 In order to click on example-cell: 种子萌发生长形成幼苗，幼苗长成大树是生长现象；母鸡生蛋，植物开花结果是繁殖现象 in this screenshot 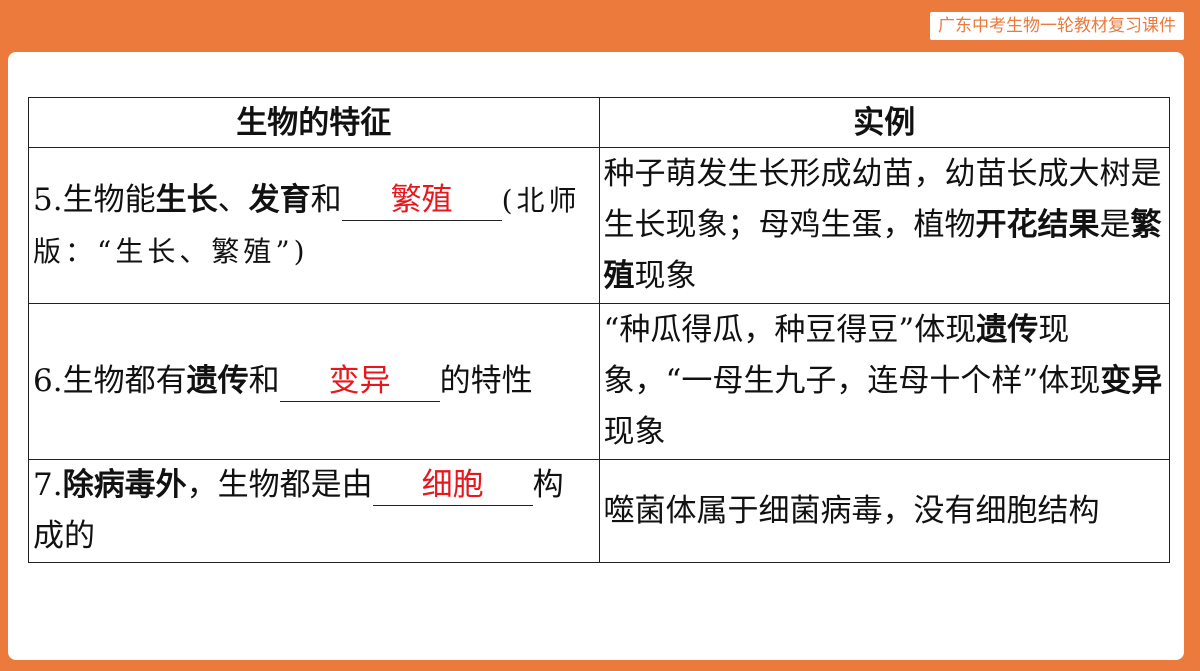, I will do `click(884, 225)`.